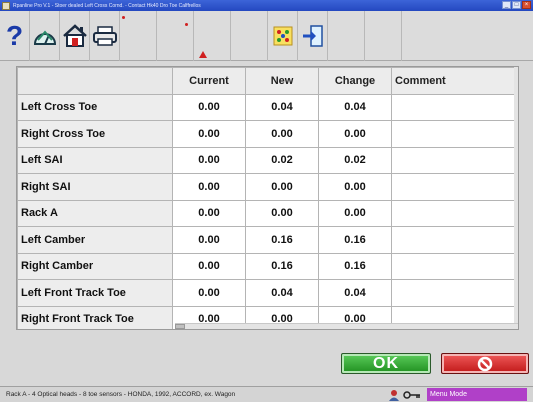 The height and width of the screenshot is (402, 533). I want to click on row-label: Rack A, so click(95, 213).